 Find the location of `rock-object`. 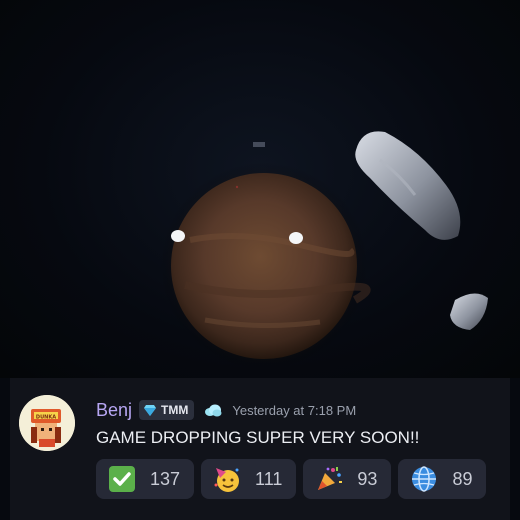

rock-object is located at coordinates (421, 230).